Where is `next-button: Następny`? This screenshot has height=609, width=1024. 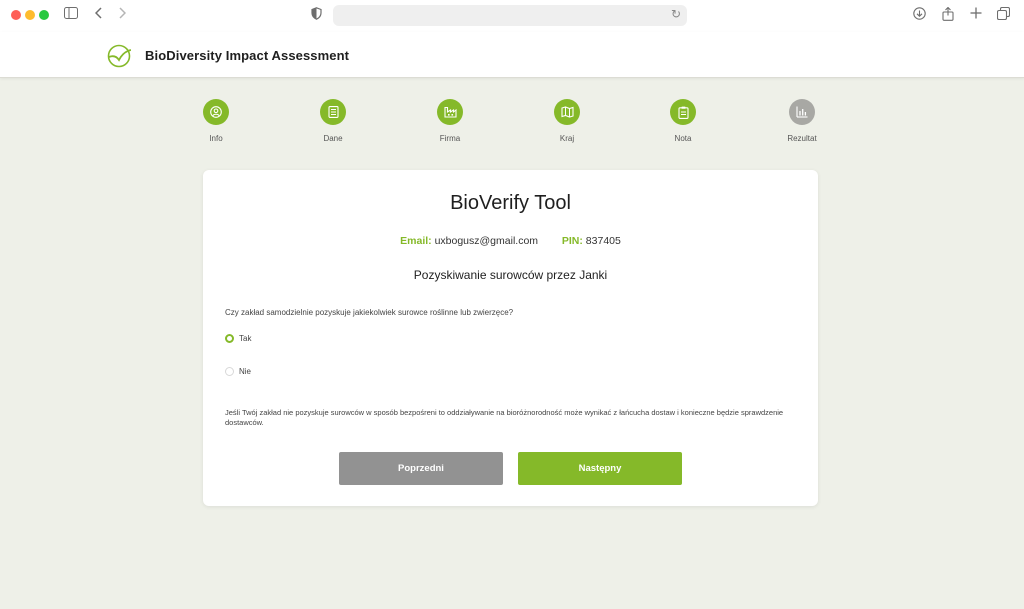
next-button: Następny is located at coordinates (600, 468).